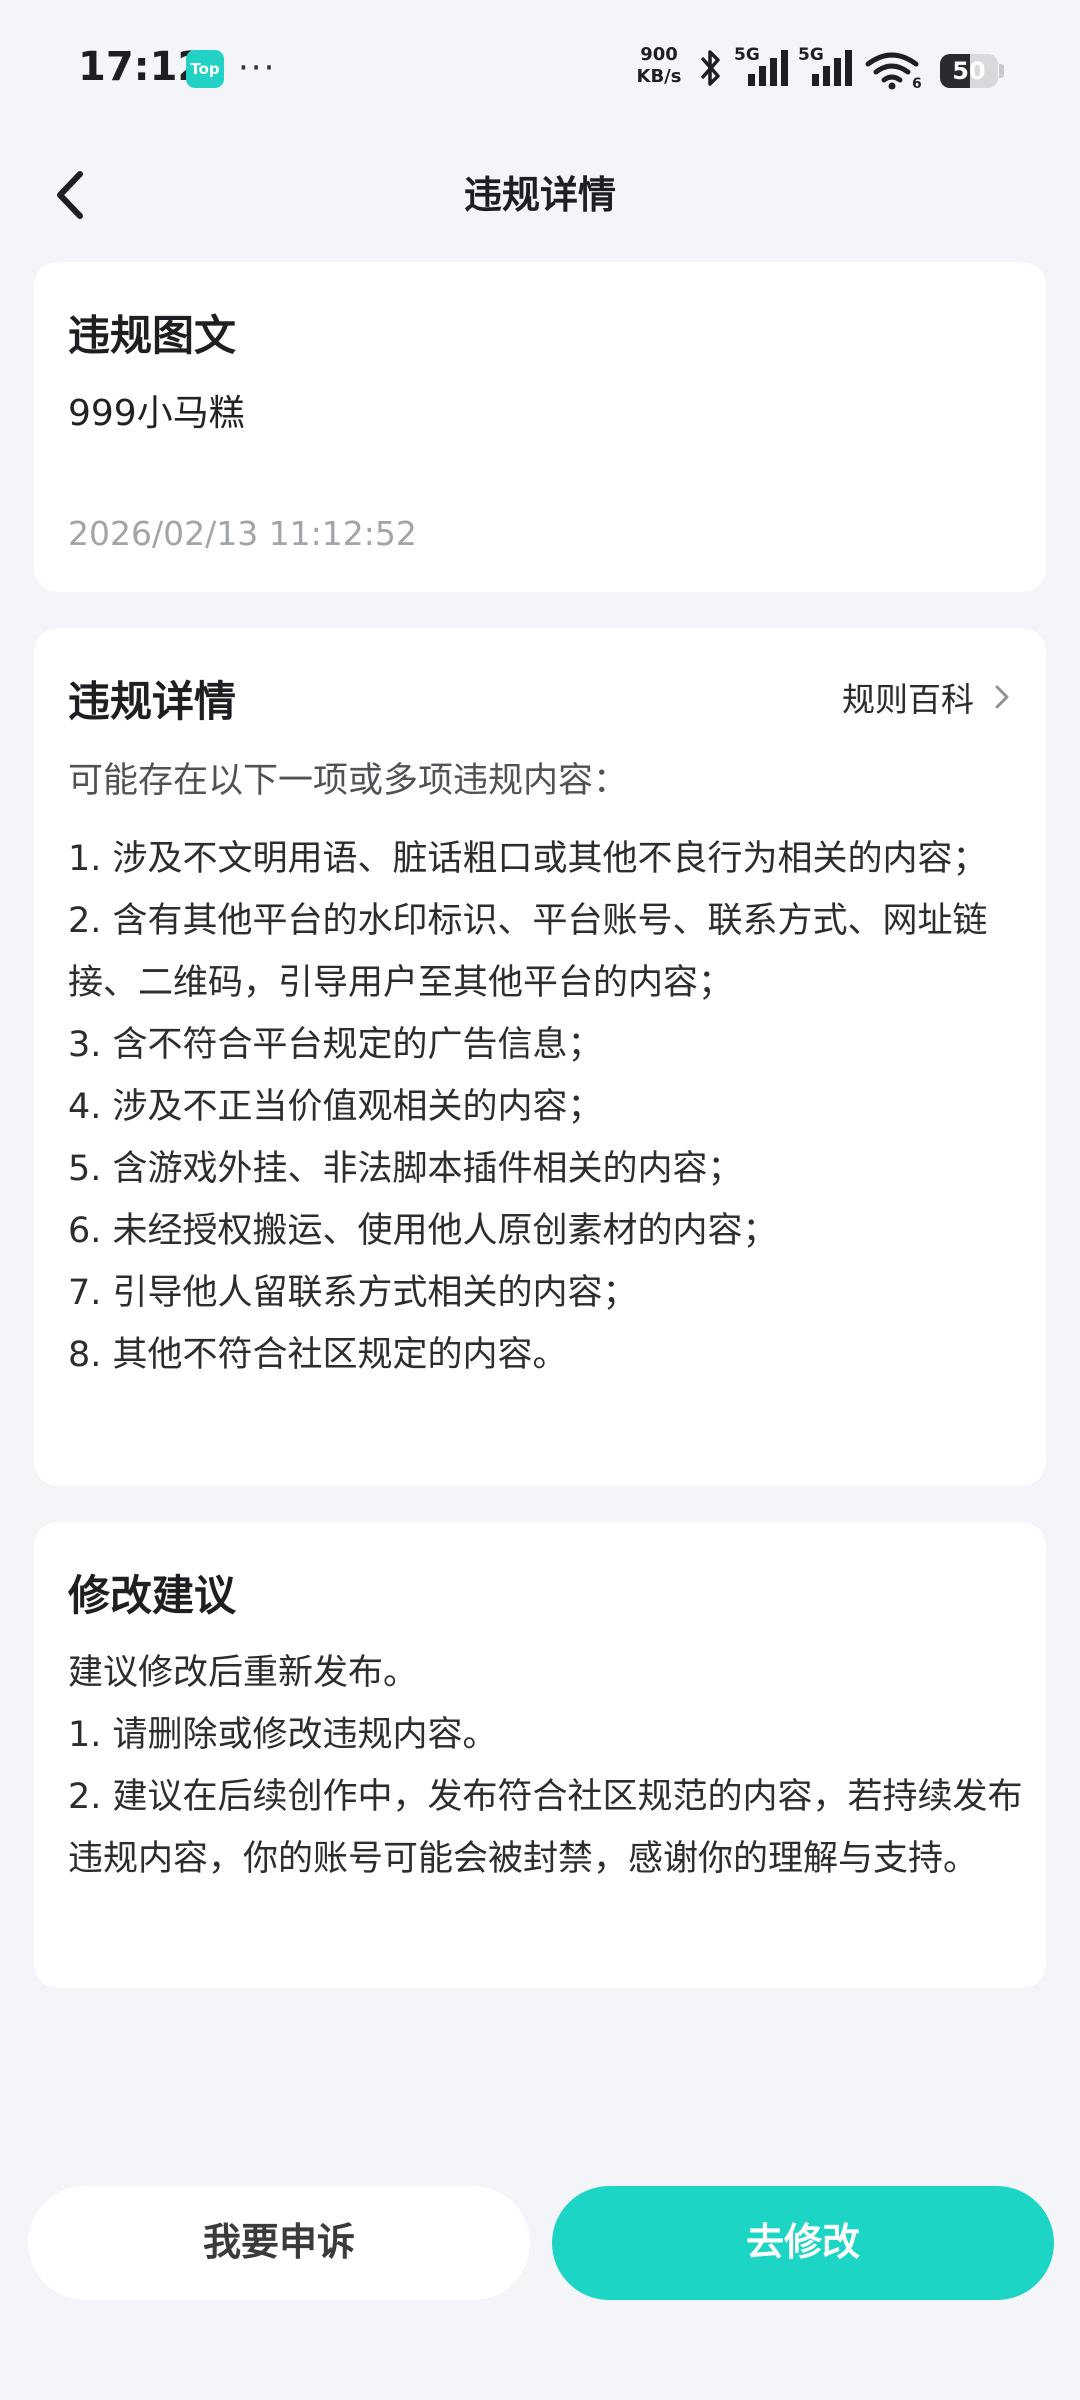 The image size is (1080, 2400). I want to click on violation-intro: 可能存在以下一项或多项违规内容：, so click(348, 781).